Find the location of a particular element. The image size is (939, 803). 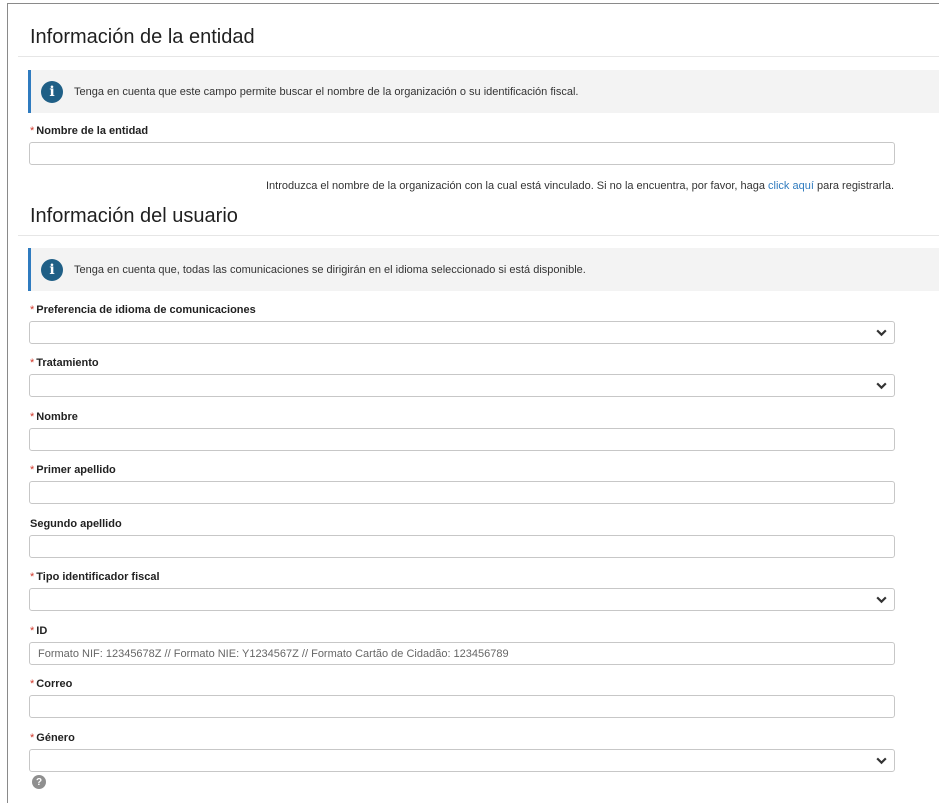

first-name-label: * Nombre is located at coordinates (54, 417).